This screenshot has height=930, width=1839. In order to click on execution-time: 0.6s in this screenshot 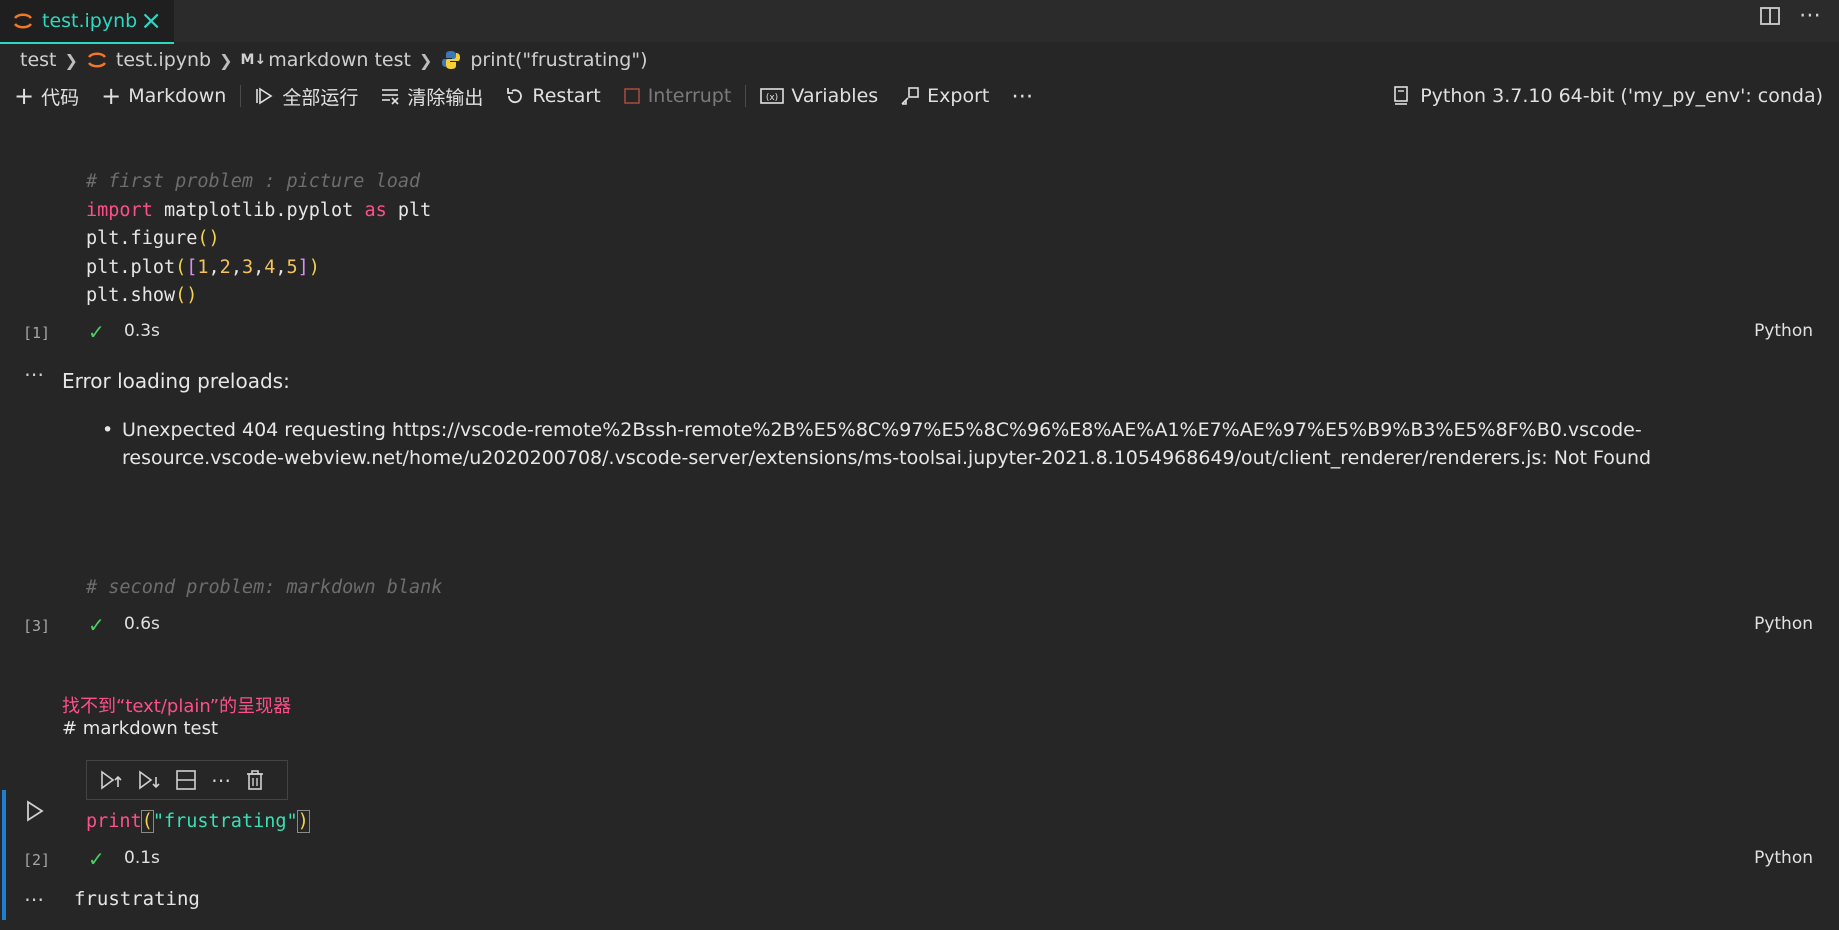, I will do `click(142, 624)`.